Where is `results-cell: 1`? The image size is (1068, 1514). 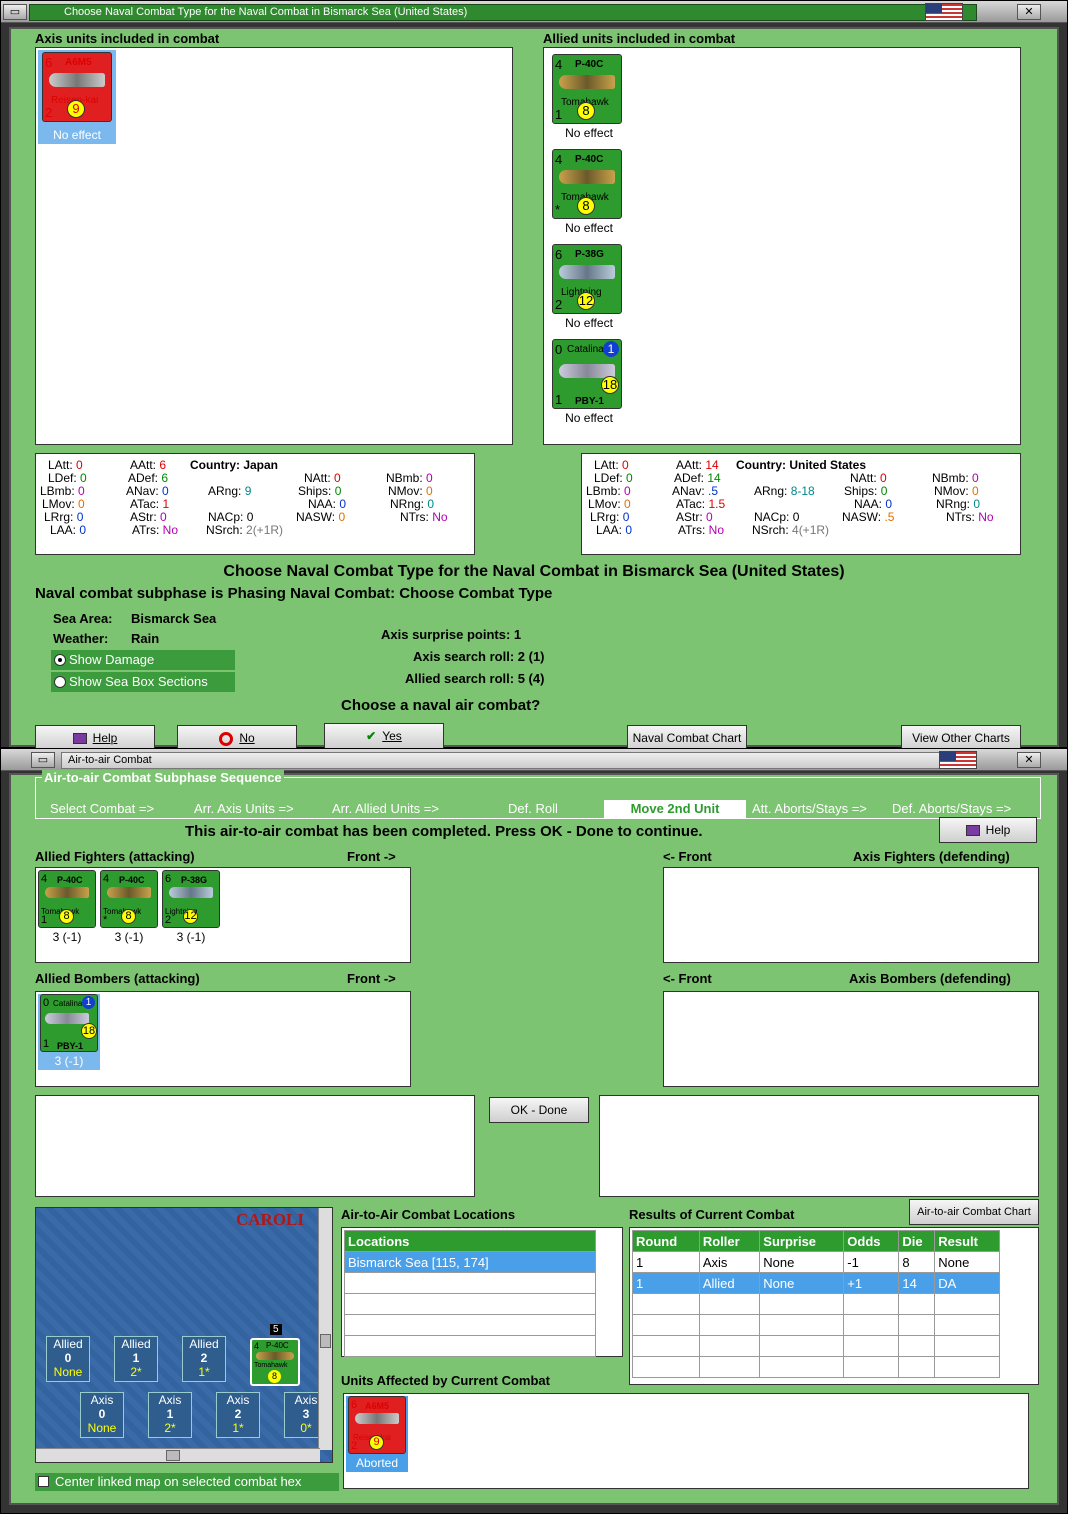 results-cell: 1 is located at coordinates (666, 1283).